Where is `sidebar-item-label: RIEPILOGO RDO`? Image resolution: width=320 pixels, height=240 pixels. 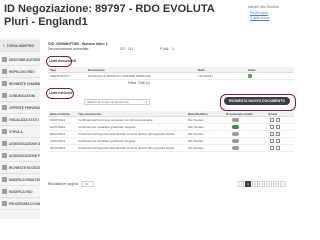 sidebar-item-label: RIEPILOGO RDO is located at coordinates (22, 71).